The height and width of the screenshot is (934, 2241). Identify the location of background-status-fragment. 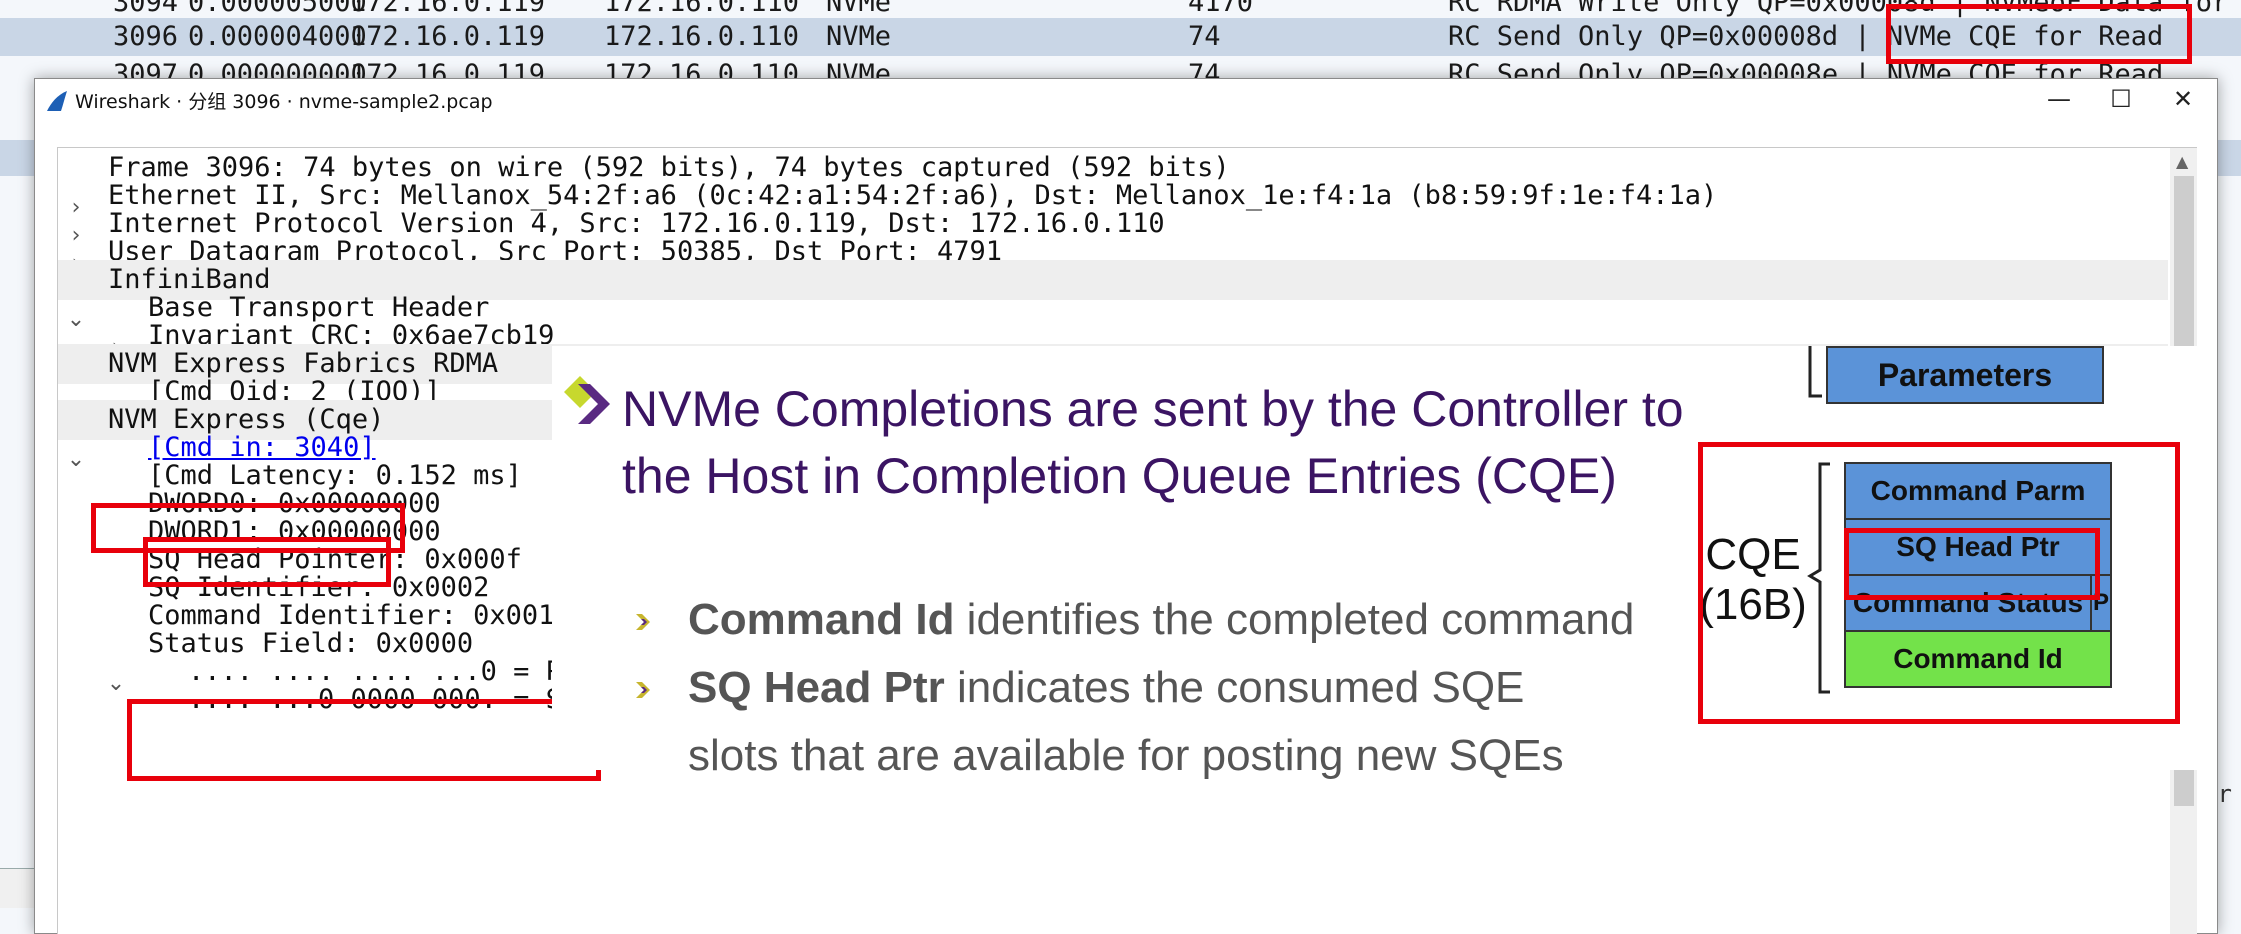
(17, 888).